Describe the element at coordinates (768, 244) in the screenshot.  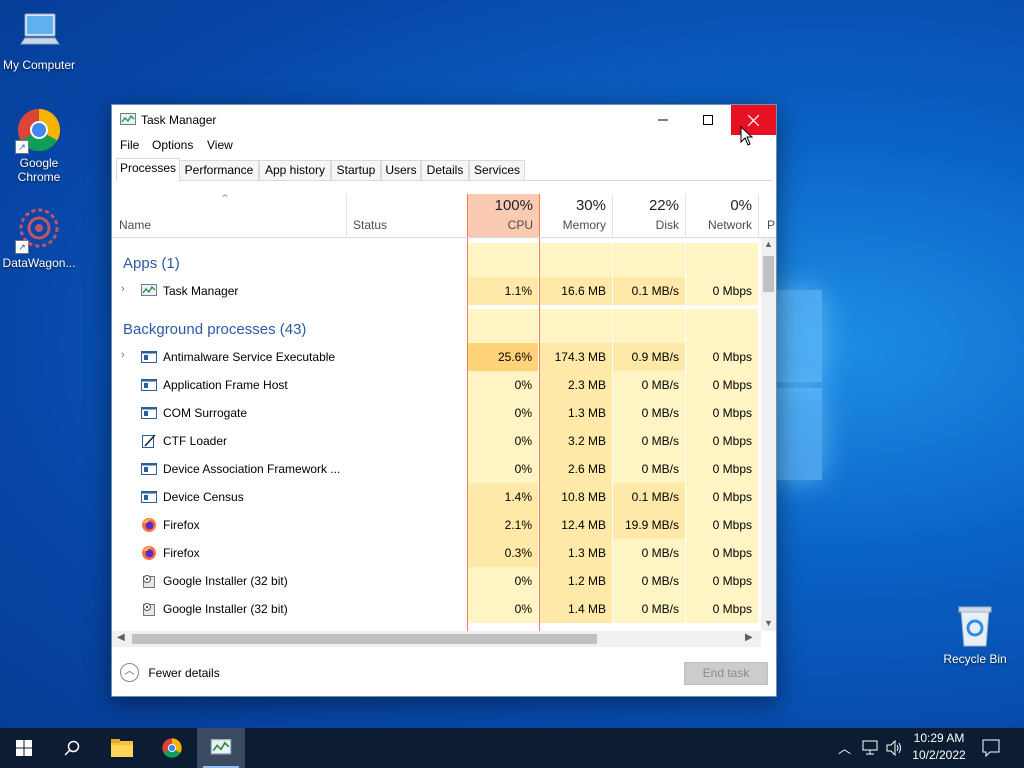
I see `scroll-up-arrow-icon: ▲` at that location.